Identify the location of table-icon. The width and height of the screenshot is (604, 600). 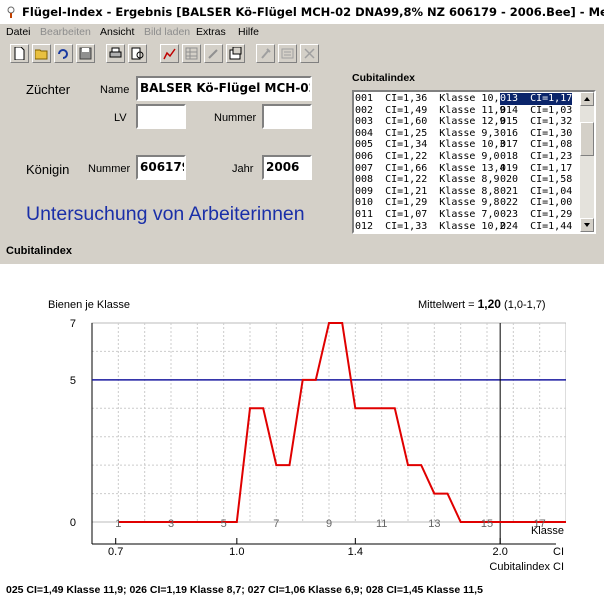
(191, 53).